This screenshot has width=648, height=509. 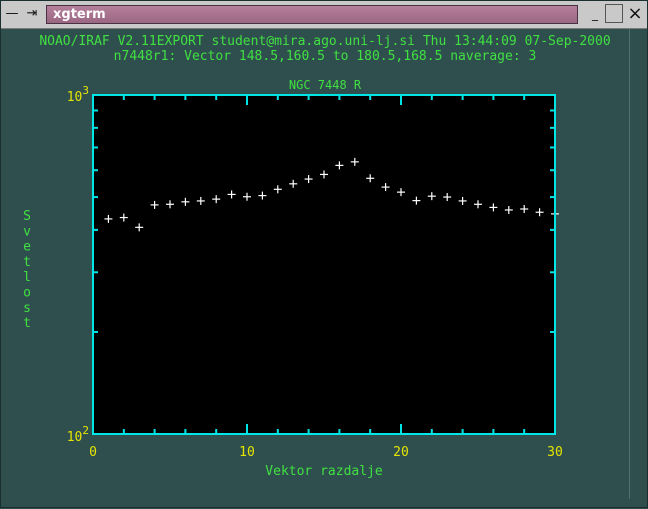 I want to click on y-tick-label-bottom: 102, so click(x=78, y=434).